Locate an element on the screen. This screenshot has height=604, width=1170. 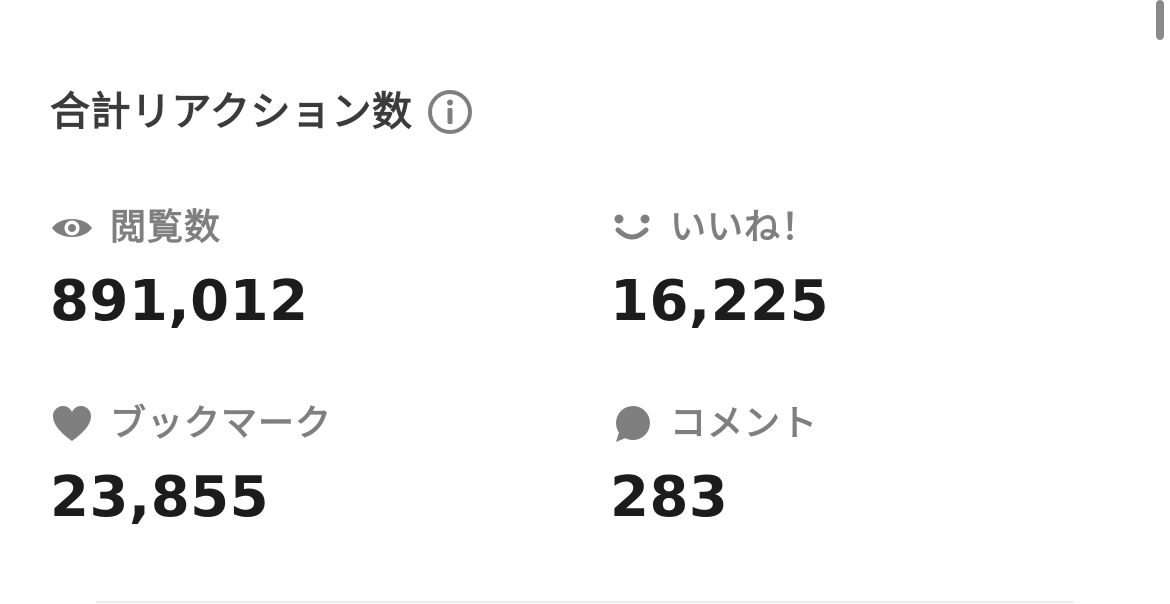
section-header: 合計リアクション数 is located at coordinates (261, 112).